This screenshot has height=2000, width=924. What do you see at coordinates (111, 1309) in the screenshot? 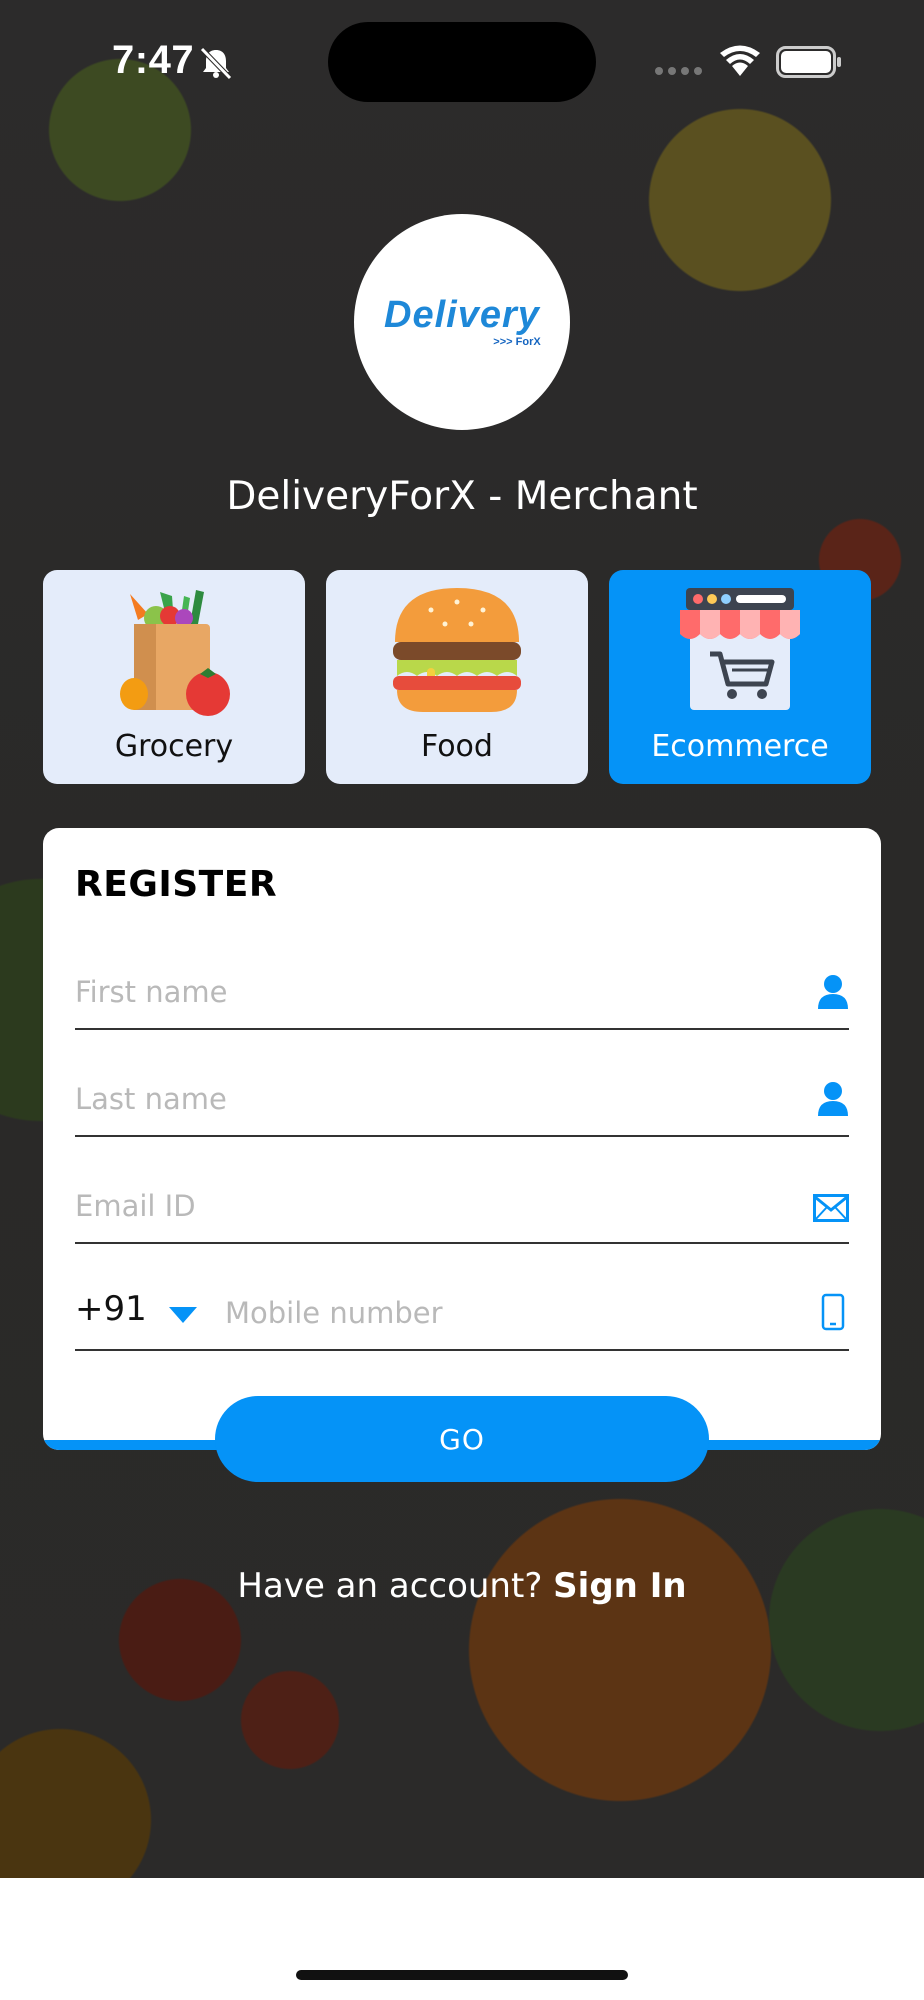
I see `country-code: +91` at bounding box center [111, 1309].